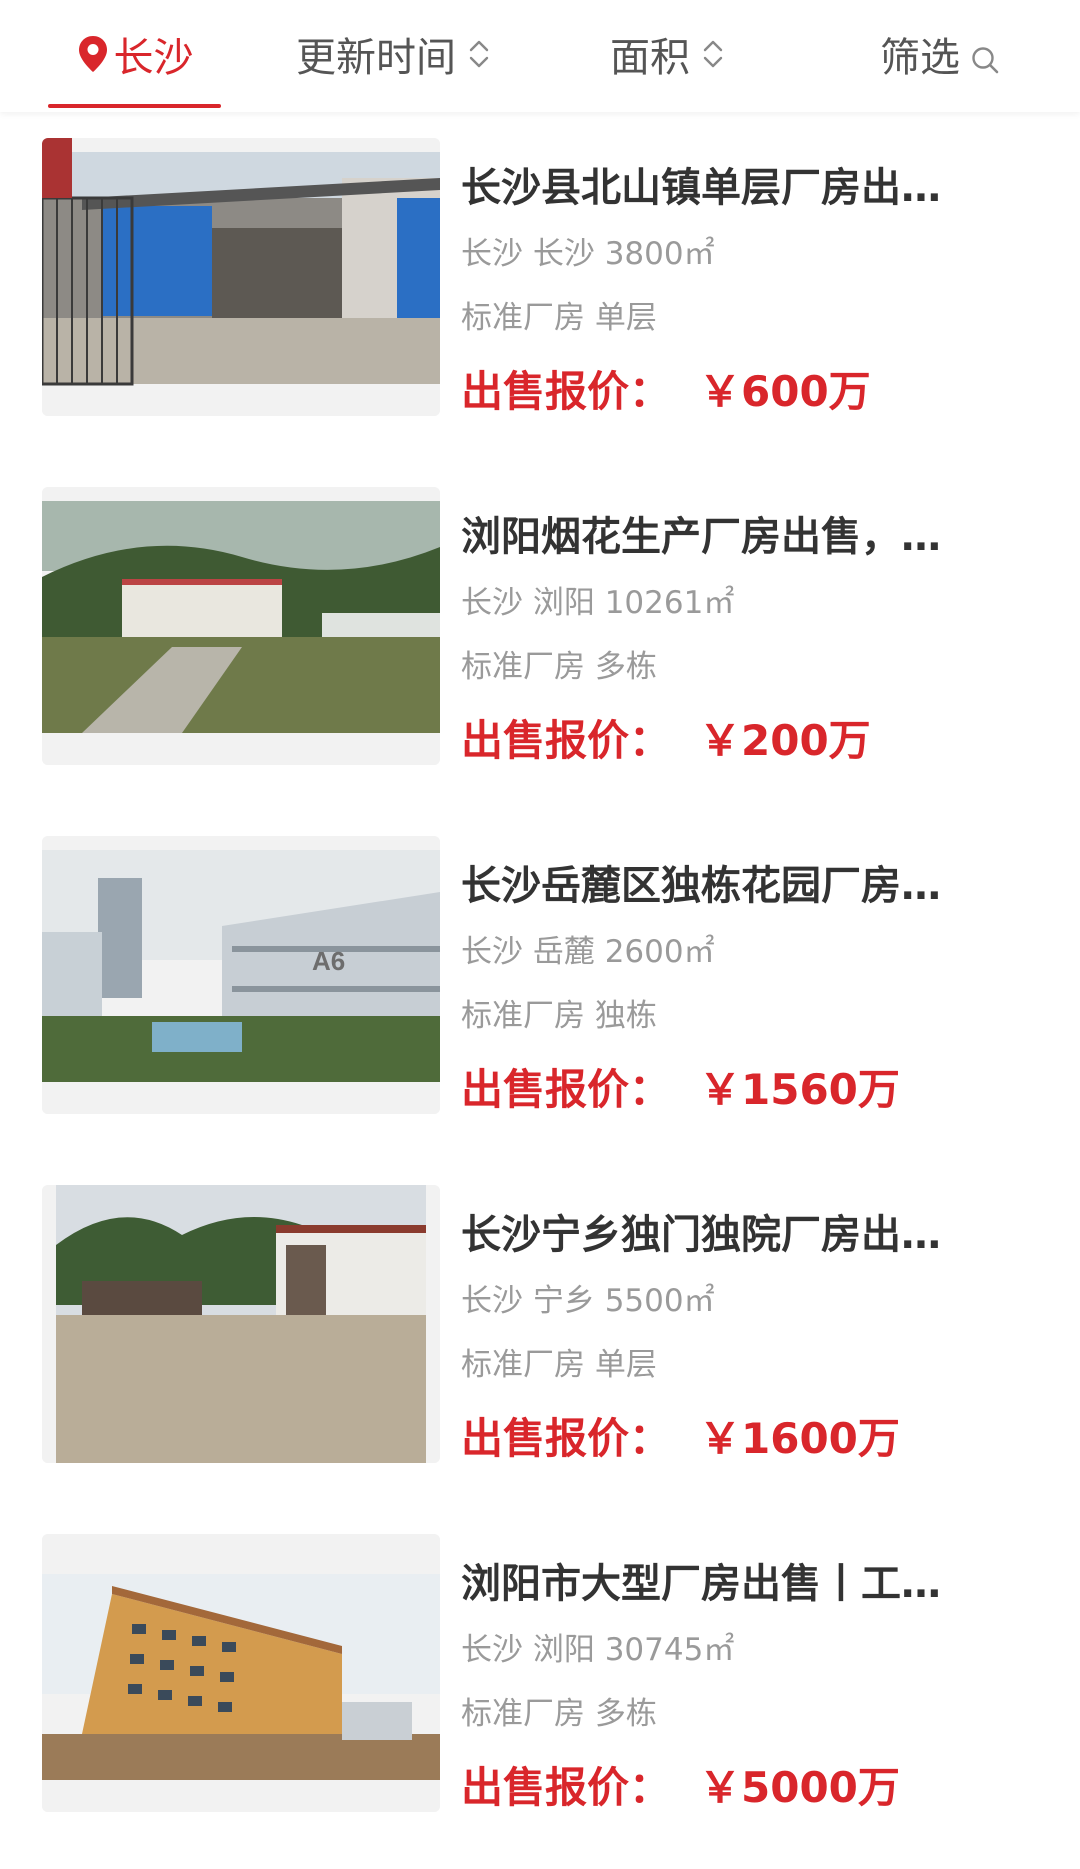  I want to click on listing-location: 长沙 岳麓 2600㎡, so click(588, 952).